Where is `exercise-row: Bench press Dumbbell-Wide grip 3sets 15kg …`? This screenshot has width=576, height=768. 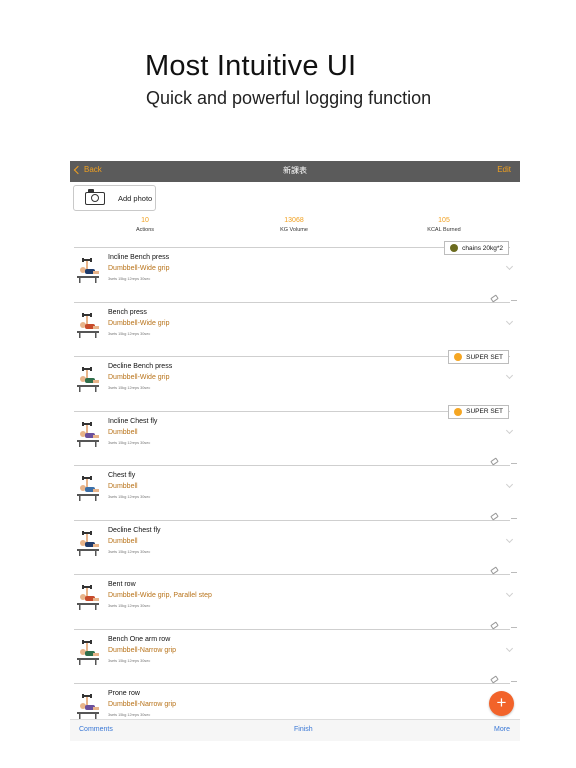 exercise-row: Bench press Dumbbell-Wide grip 3sets 15kg … is located at coordinates (295, 324).